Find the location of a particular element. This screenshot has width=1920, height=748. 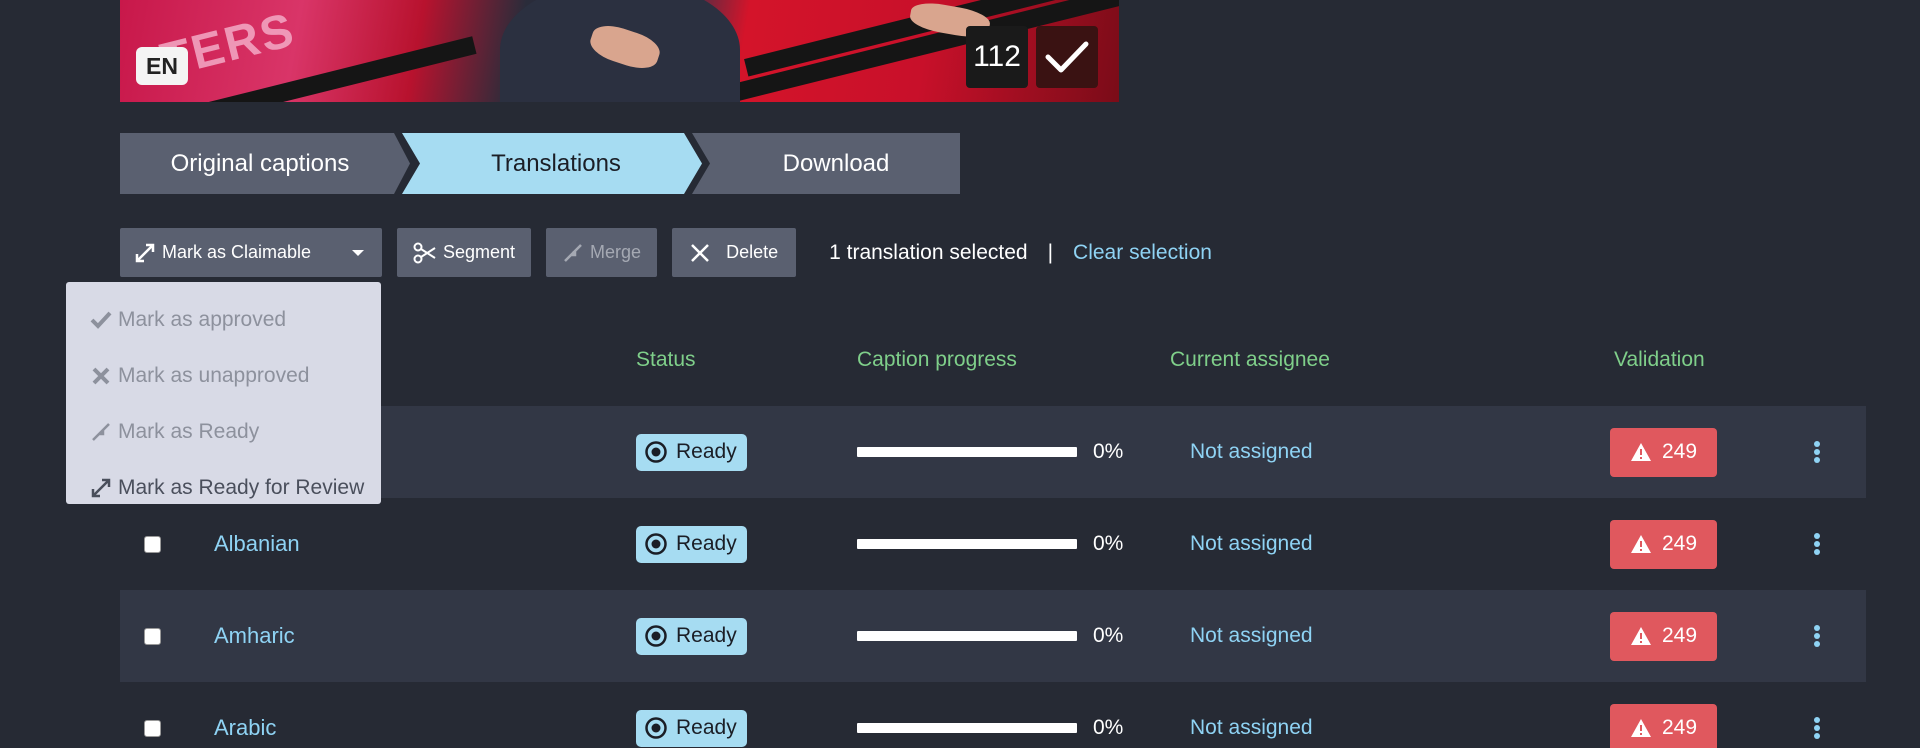

video-thumbnail: TERS EN 112 is located at coordinates (619, 51).